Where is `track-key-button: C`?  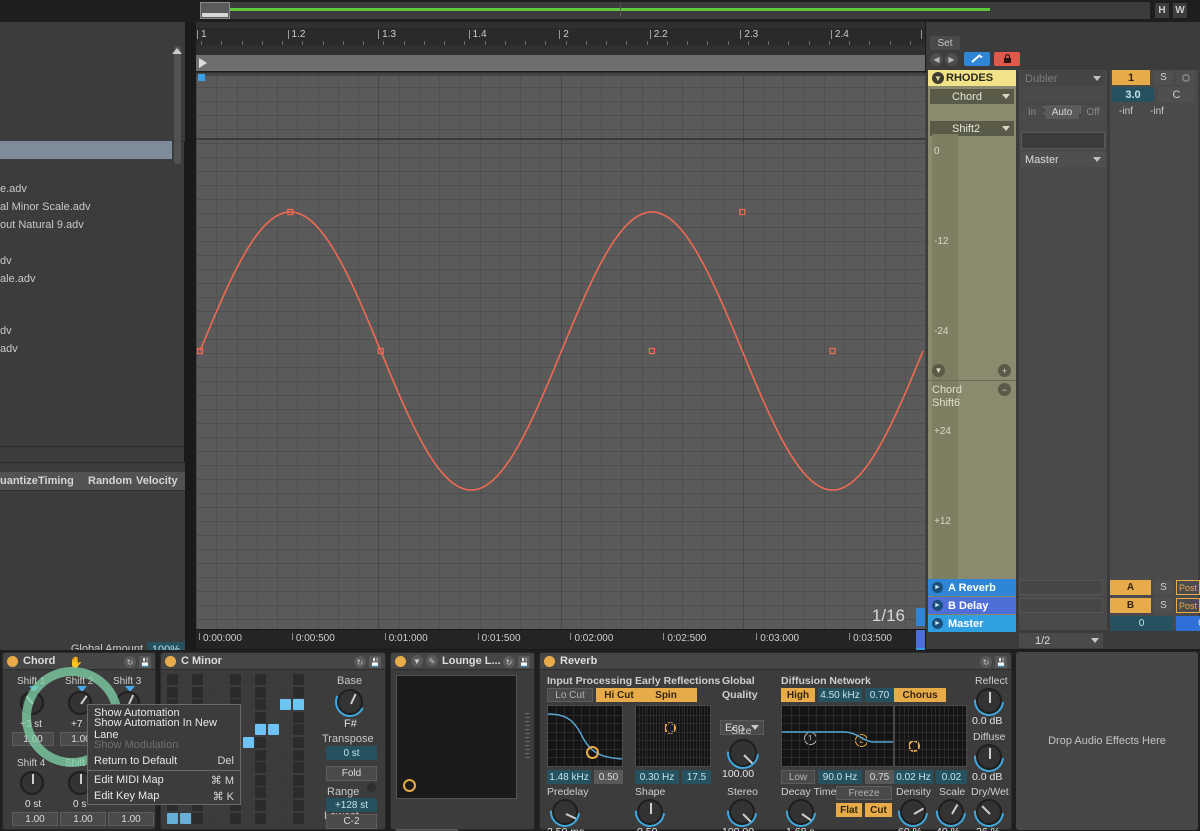 track-key-button: C is located at coordinates (1176, 94).